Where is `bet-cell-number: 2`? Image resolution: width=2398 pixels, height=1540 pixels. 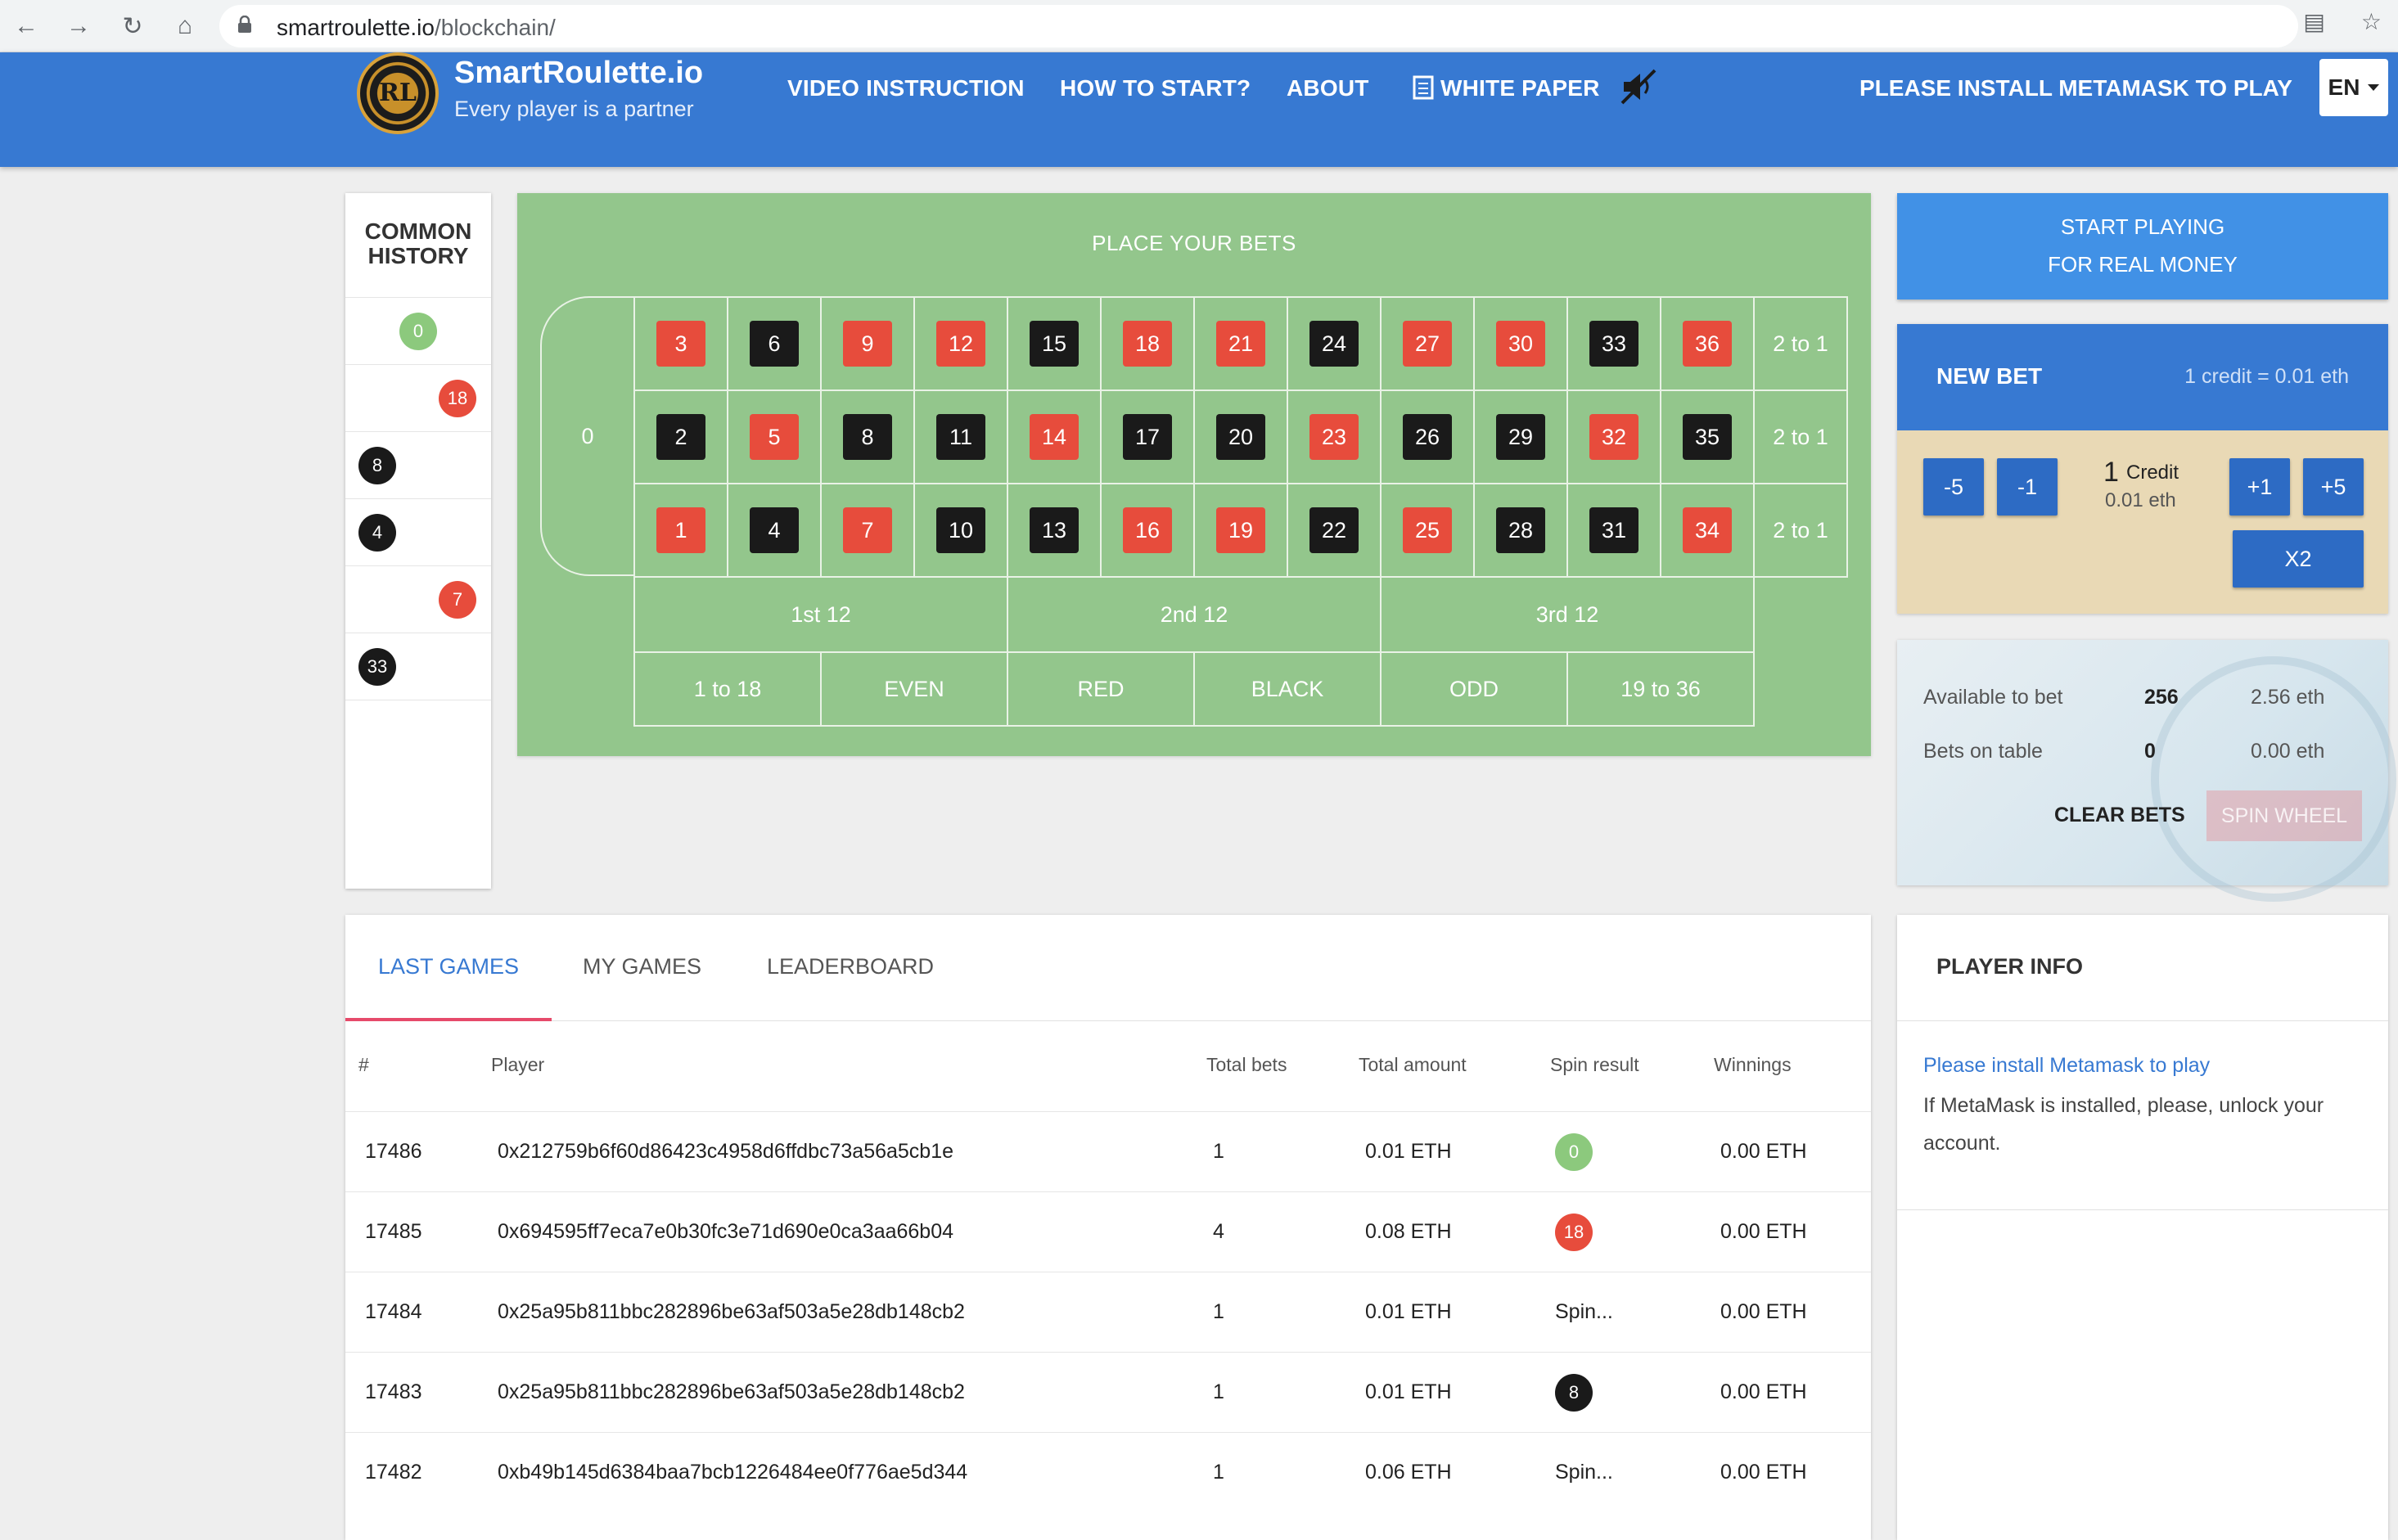 bet-cell-number: 2 is located at coordinates (680, 437).